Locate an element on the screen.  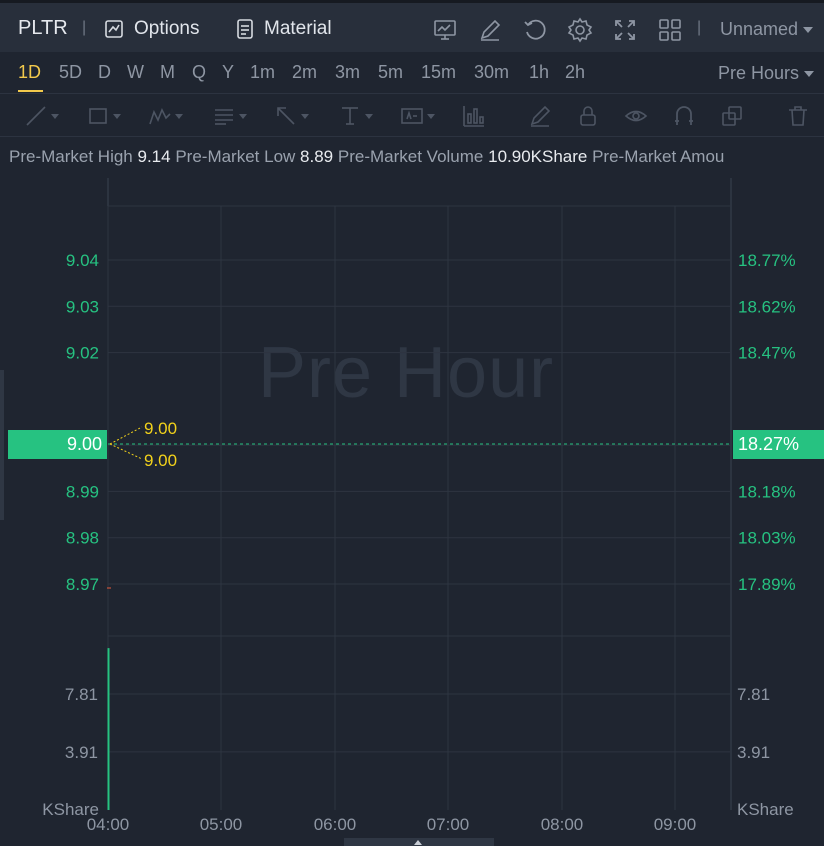
volume-unit-label: KShare is located at coordinates (70, 809).